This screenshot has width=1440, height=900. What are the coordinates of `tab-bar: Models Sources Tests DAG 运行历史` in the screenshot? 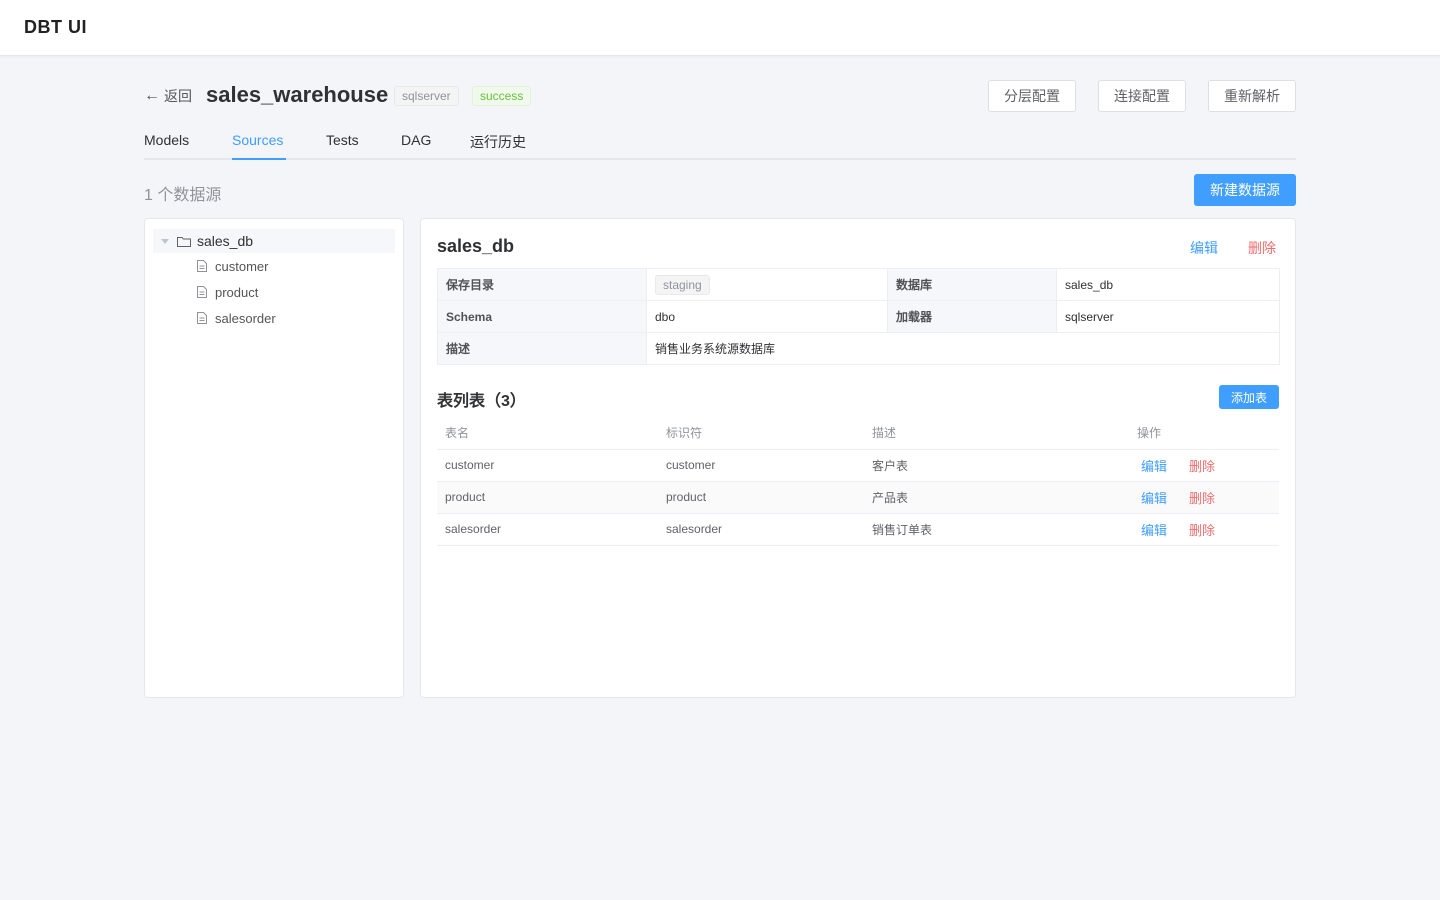 It's located at (720, 141).